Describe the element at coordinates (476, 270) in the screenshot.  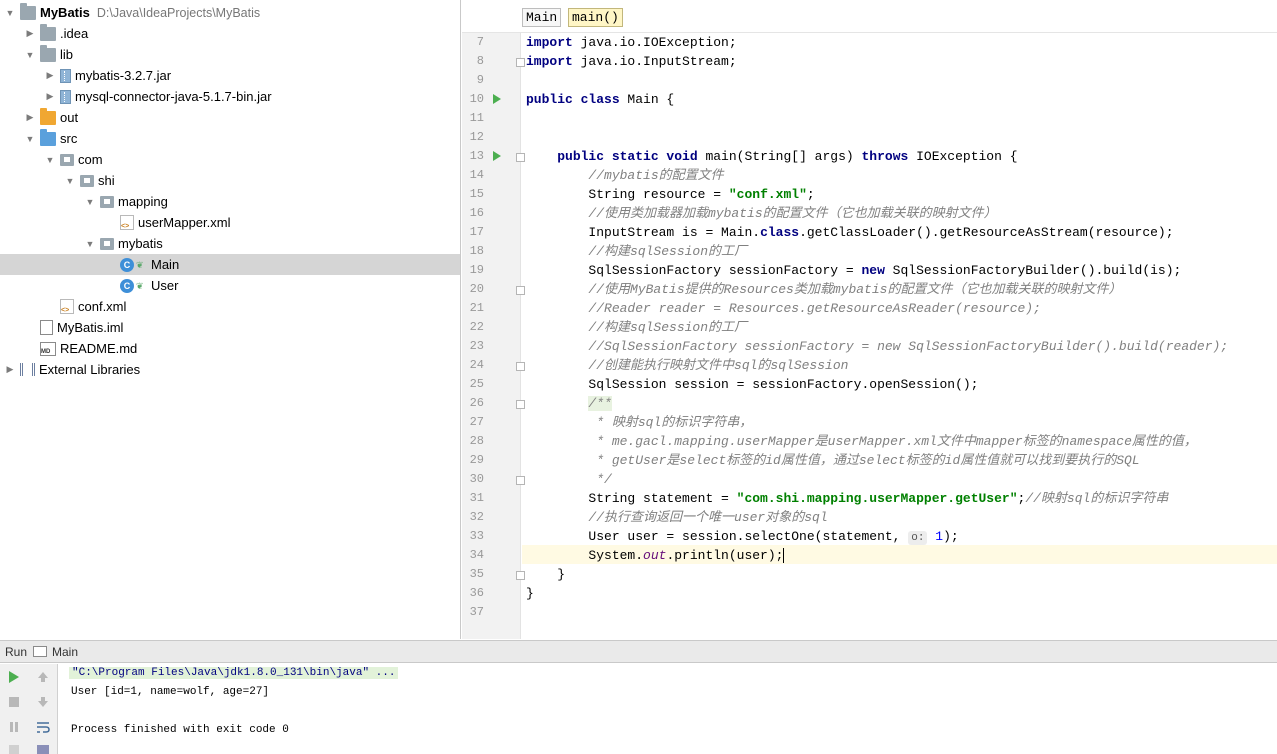
I see `line-number: 19` at that location.